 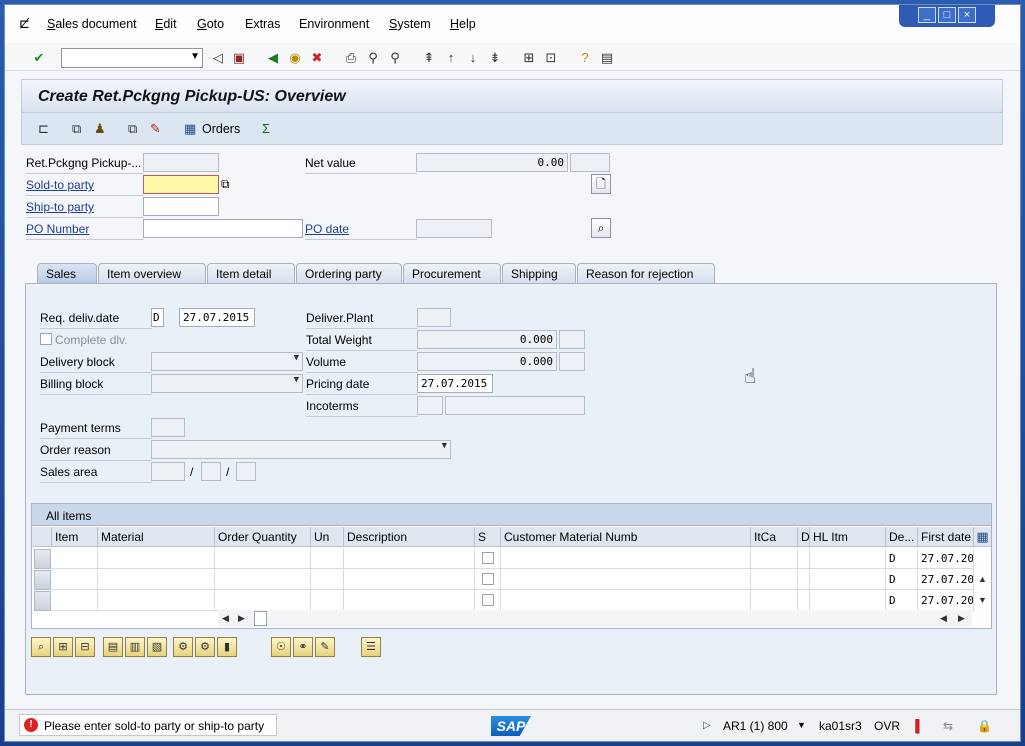 What do you see at coordinates (221, 129) in the screenshot?
I see `orders-button: Orders` at bounding box center [221, 129].